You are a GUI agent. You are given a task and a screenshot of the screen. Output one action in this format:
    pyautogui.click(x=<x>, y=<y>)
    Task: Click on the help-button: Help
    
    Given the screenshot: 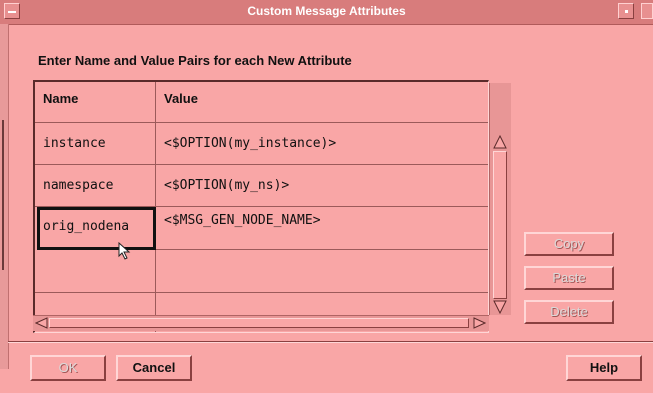 What is the action you would take?
    pyautogui.click(x=604, y=368)
    